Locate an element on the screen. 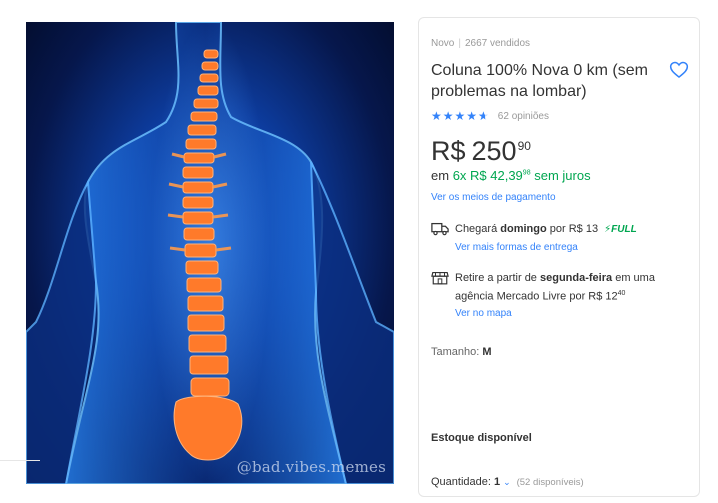 The height and width of the screenshot is (503, 718). price: R$ 250 90 is located at coordinates (481, 151).